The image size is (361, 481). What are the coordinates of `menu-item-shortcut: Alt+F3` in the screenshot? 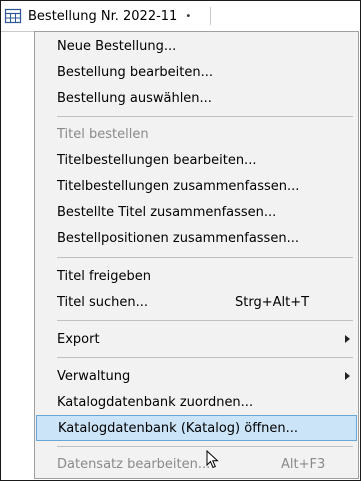 It's located at (303, 464).